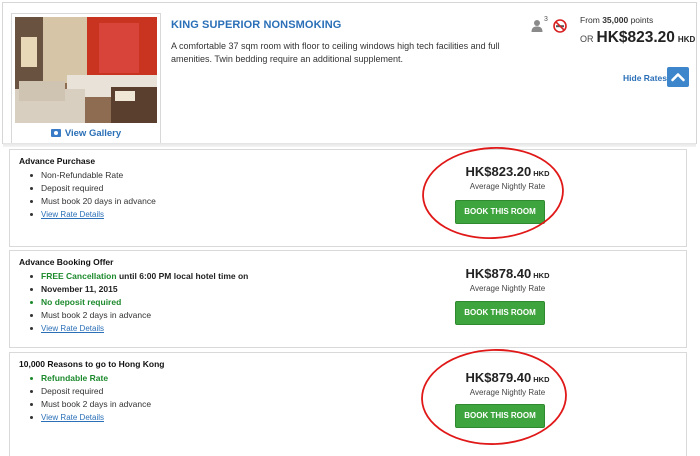 This screenshot has height=456, width=700. What do you see at coordinates (498, 377) in the screenshot?
I see `rate-price-amount: HK$879.40` at bounding box center [498, 377].